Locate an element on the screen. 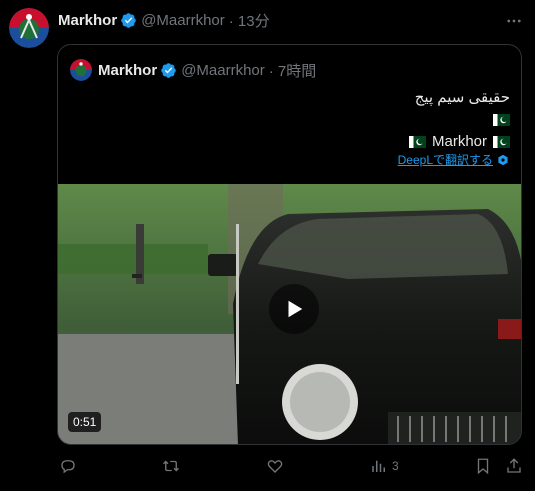  action-bar: 3 is located at coordinates (289, 467).